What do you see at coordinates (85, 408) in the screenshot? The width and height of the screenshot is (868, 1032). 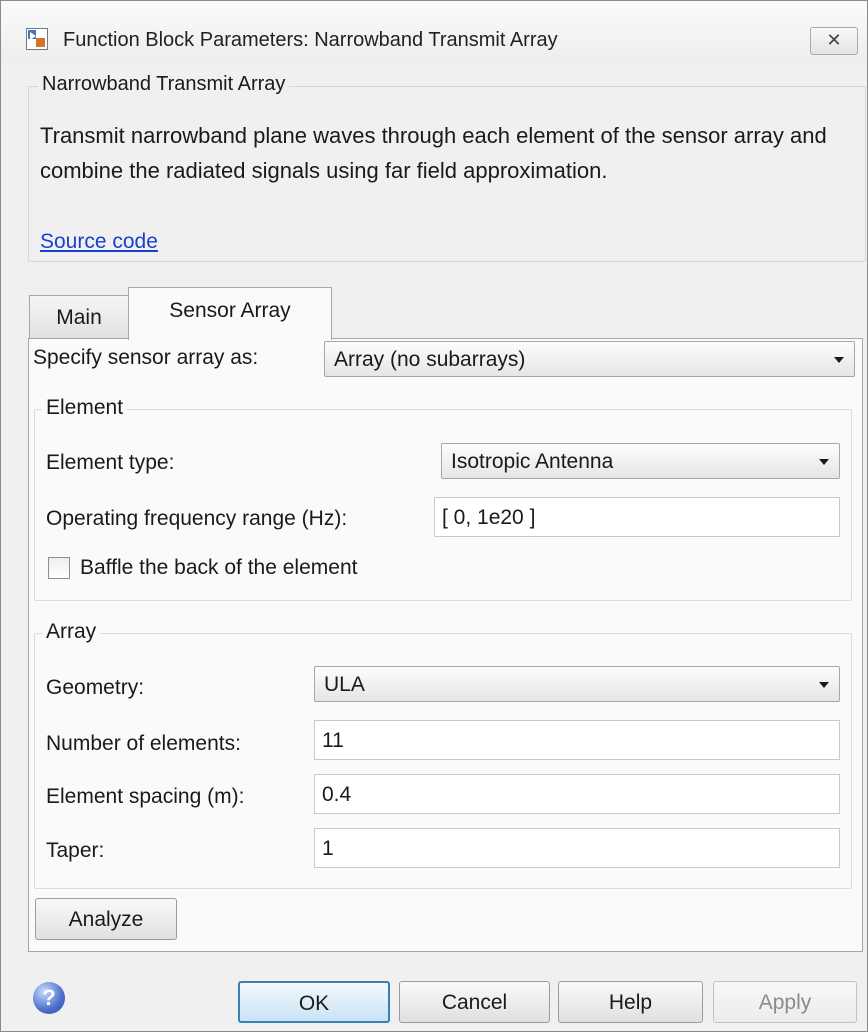 I see `element-group-legend: Element` at bounding box center [85, 408].